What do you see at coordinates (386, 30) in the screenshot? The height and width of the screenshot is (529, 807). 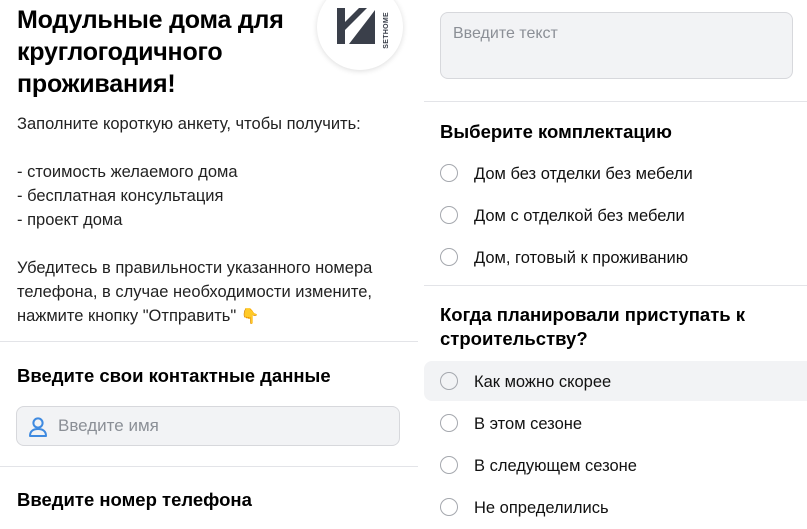 I see `logo-text: SETHOME` at bounding box center [386, 30].